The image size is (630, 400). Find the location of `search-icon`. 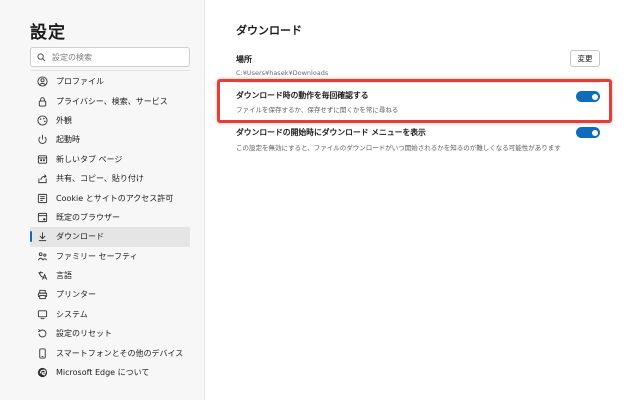

search-icon is located at coordinates (41, 56).